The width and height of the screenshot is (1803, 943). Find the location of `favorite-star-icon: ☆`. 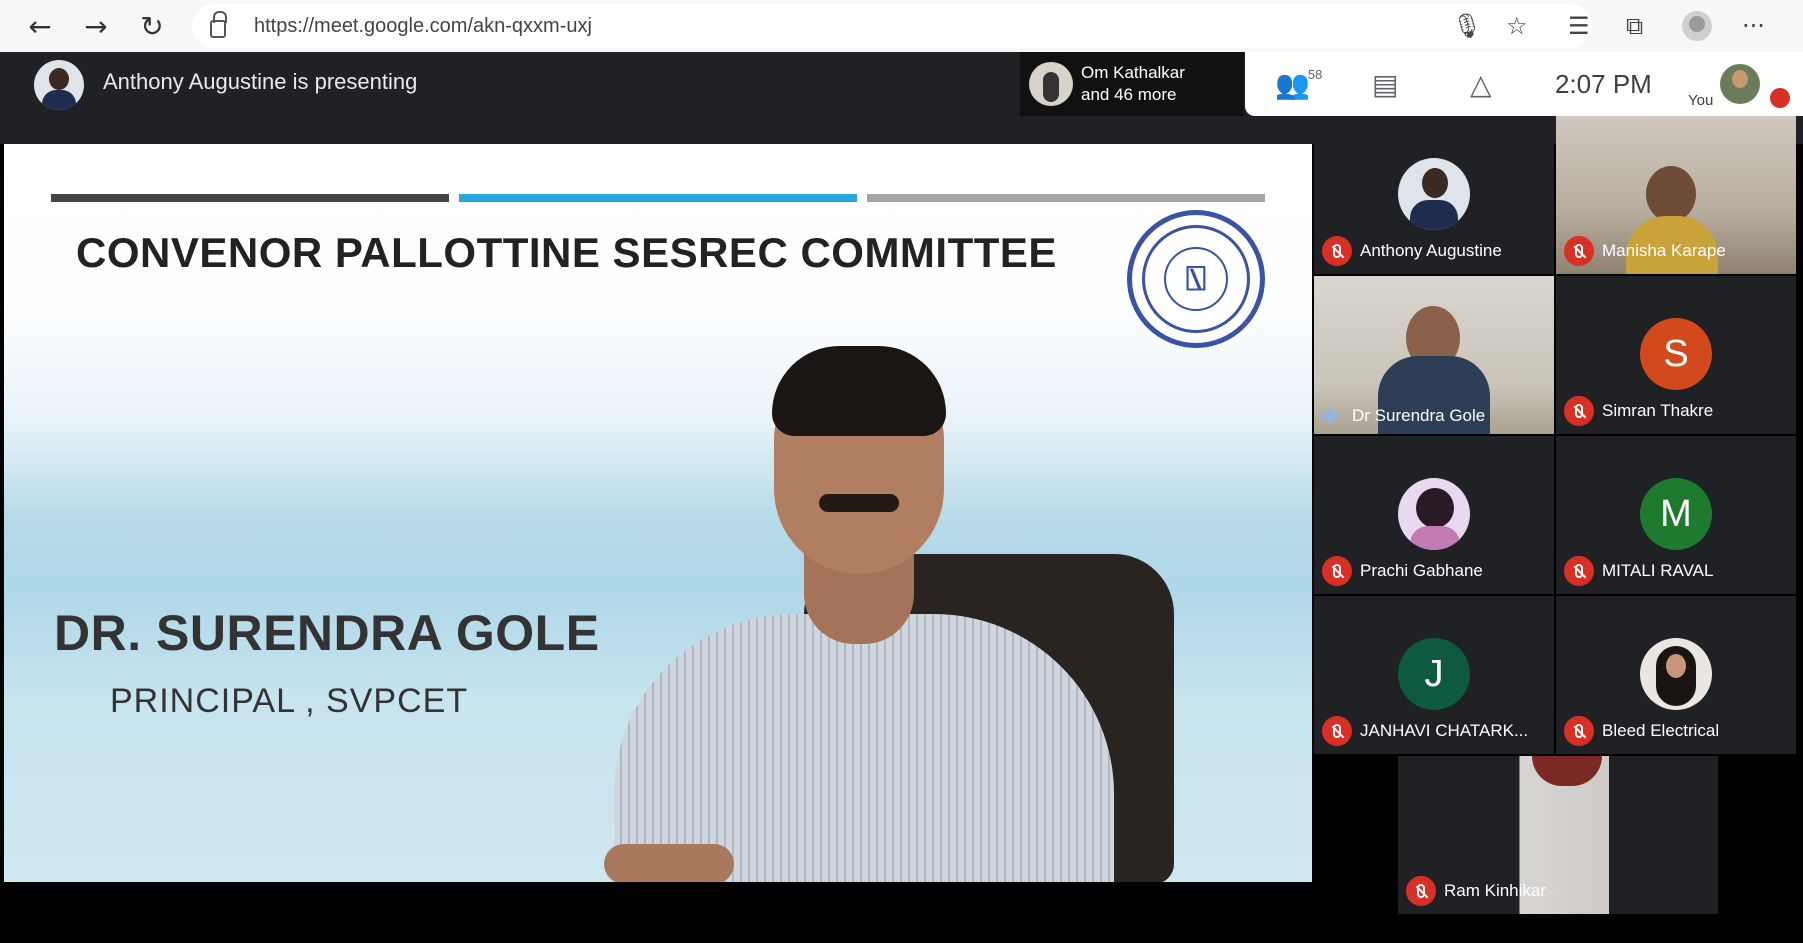

favorite-star-icon: ☆ is located at coordinates (1517, 26).